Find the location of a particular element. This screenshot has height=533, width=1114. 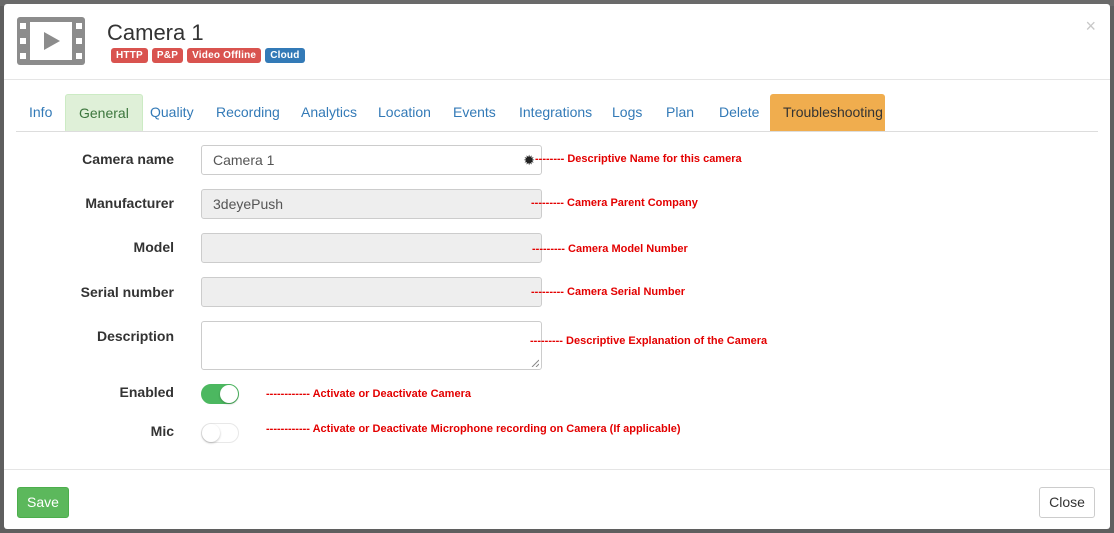

tab-delete: Delete is located at coordinates (739, 112).